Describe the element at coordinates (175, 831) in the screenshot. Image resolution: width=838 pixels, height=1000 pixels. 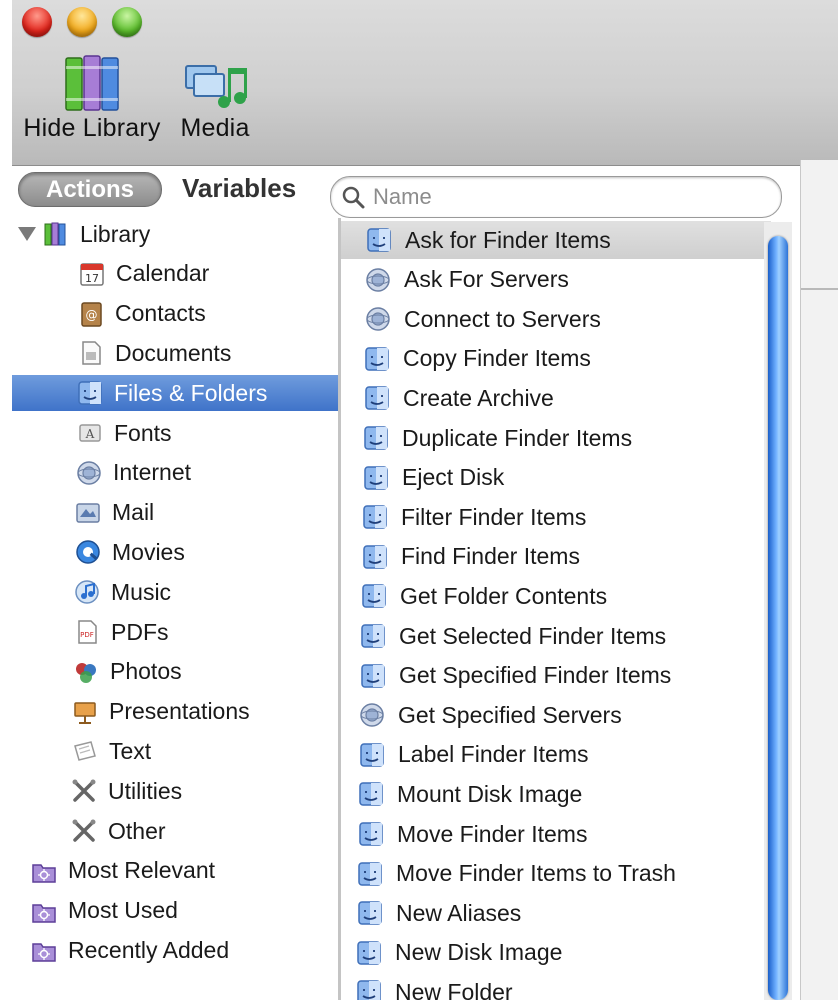
I see `library-item: Other` at that location.